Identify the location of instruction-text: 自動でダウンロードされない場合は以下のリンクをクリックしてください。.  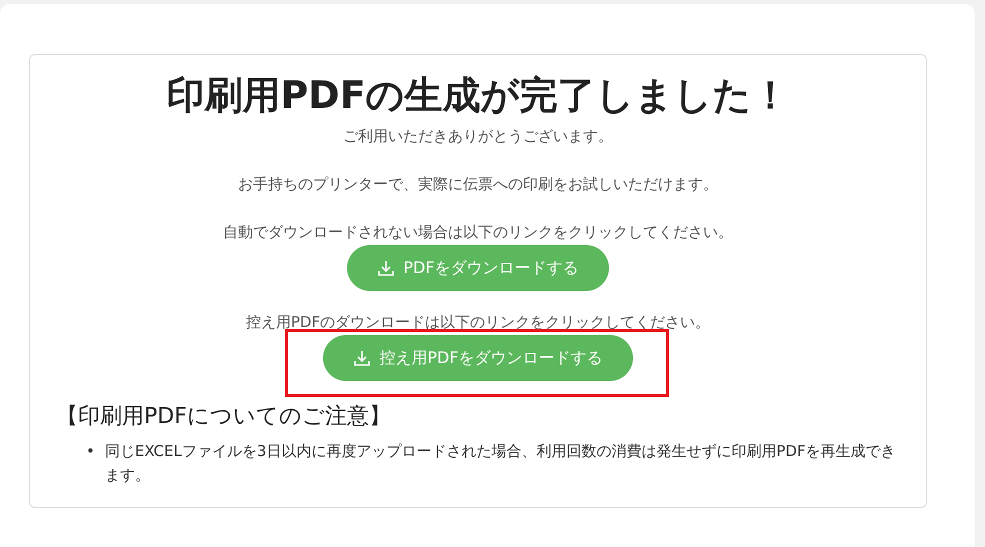
(478, 232).